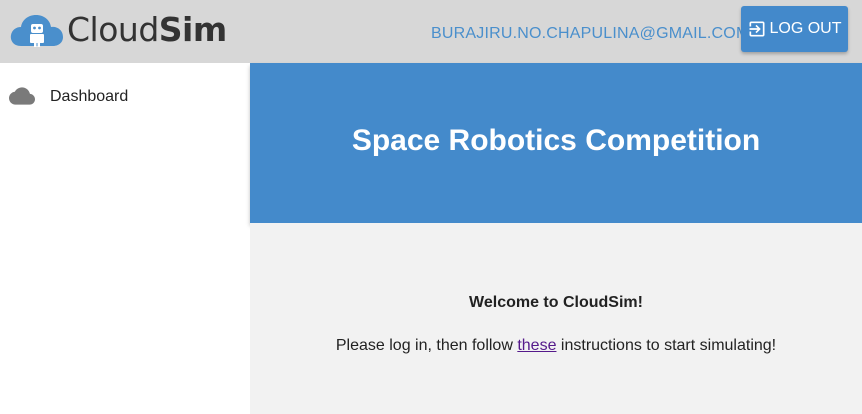 The image size is (862, 414). Describe the element at coordinates (590, 33) in the screenshot. I see `user-email: BURAJIRU.NO.CHAPULINA@GMAIL.COM` at that location.